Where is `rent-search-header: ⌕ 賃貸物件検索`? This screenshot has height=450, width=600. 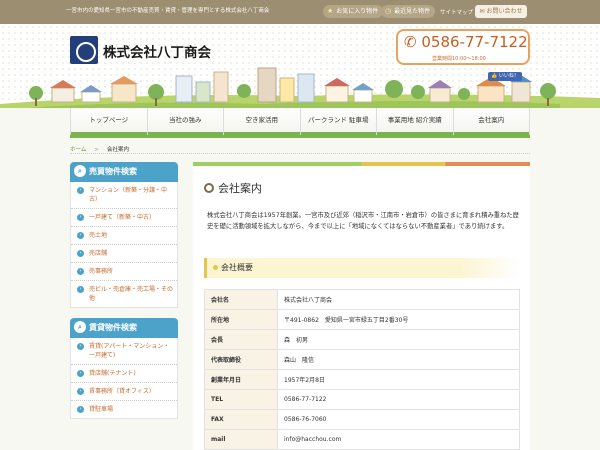 rent-search-header: ⌕ 賃貸物件検索 is located at coordinates (124, 328).